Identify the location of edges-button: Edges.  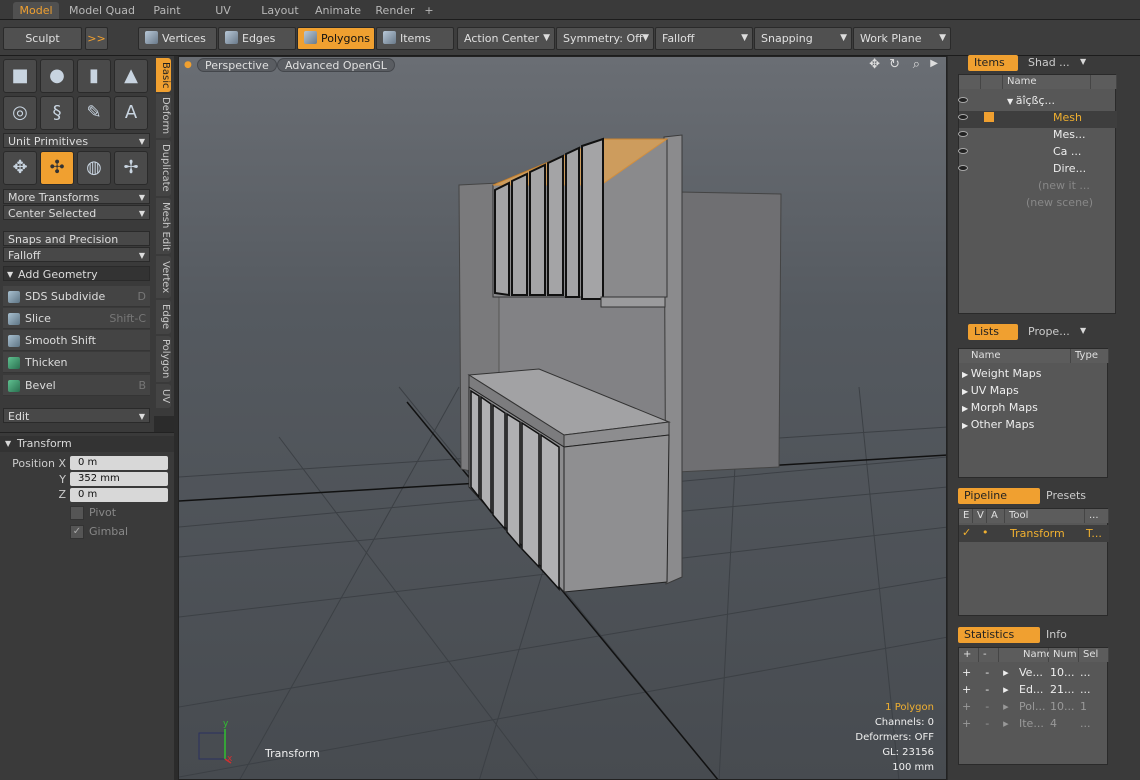
(257, 38).